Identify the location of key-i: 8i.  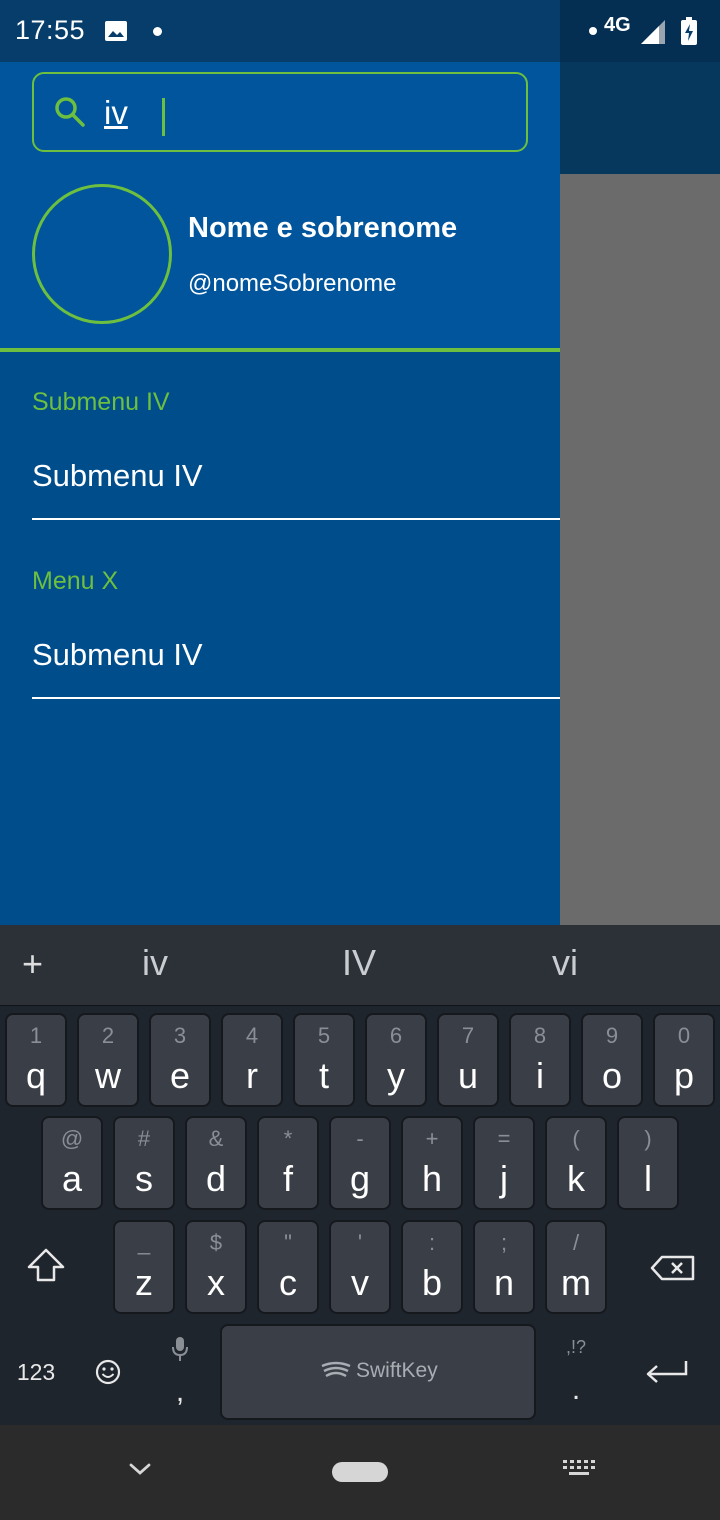
(540, 1060).